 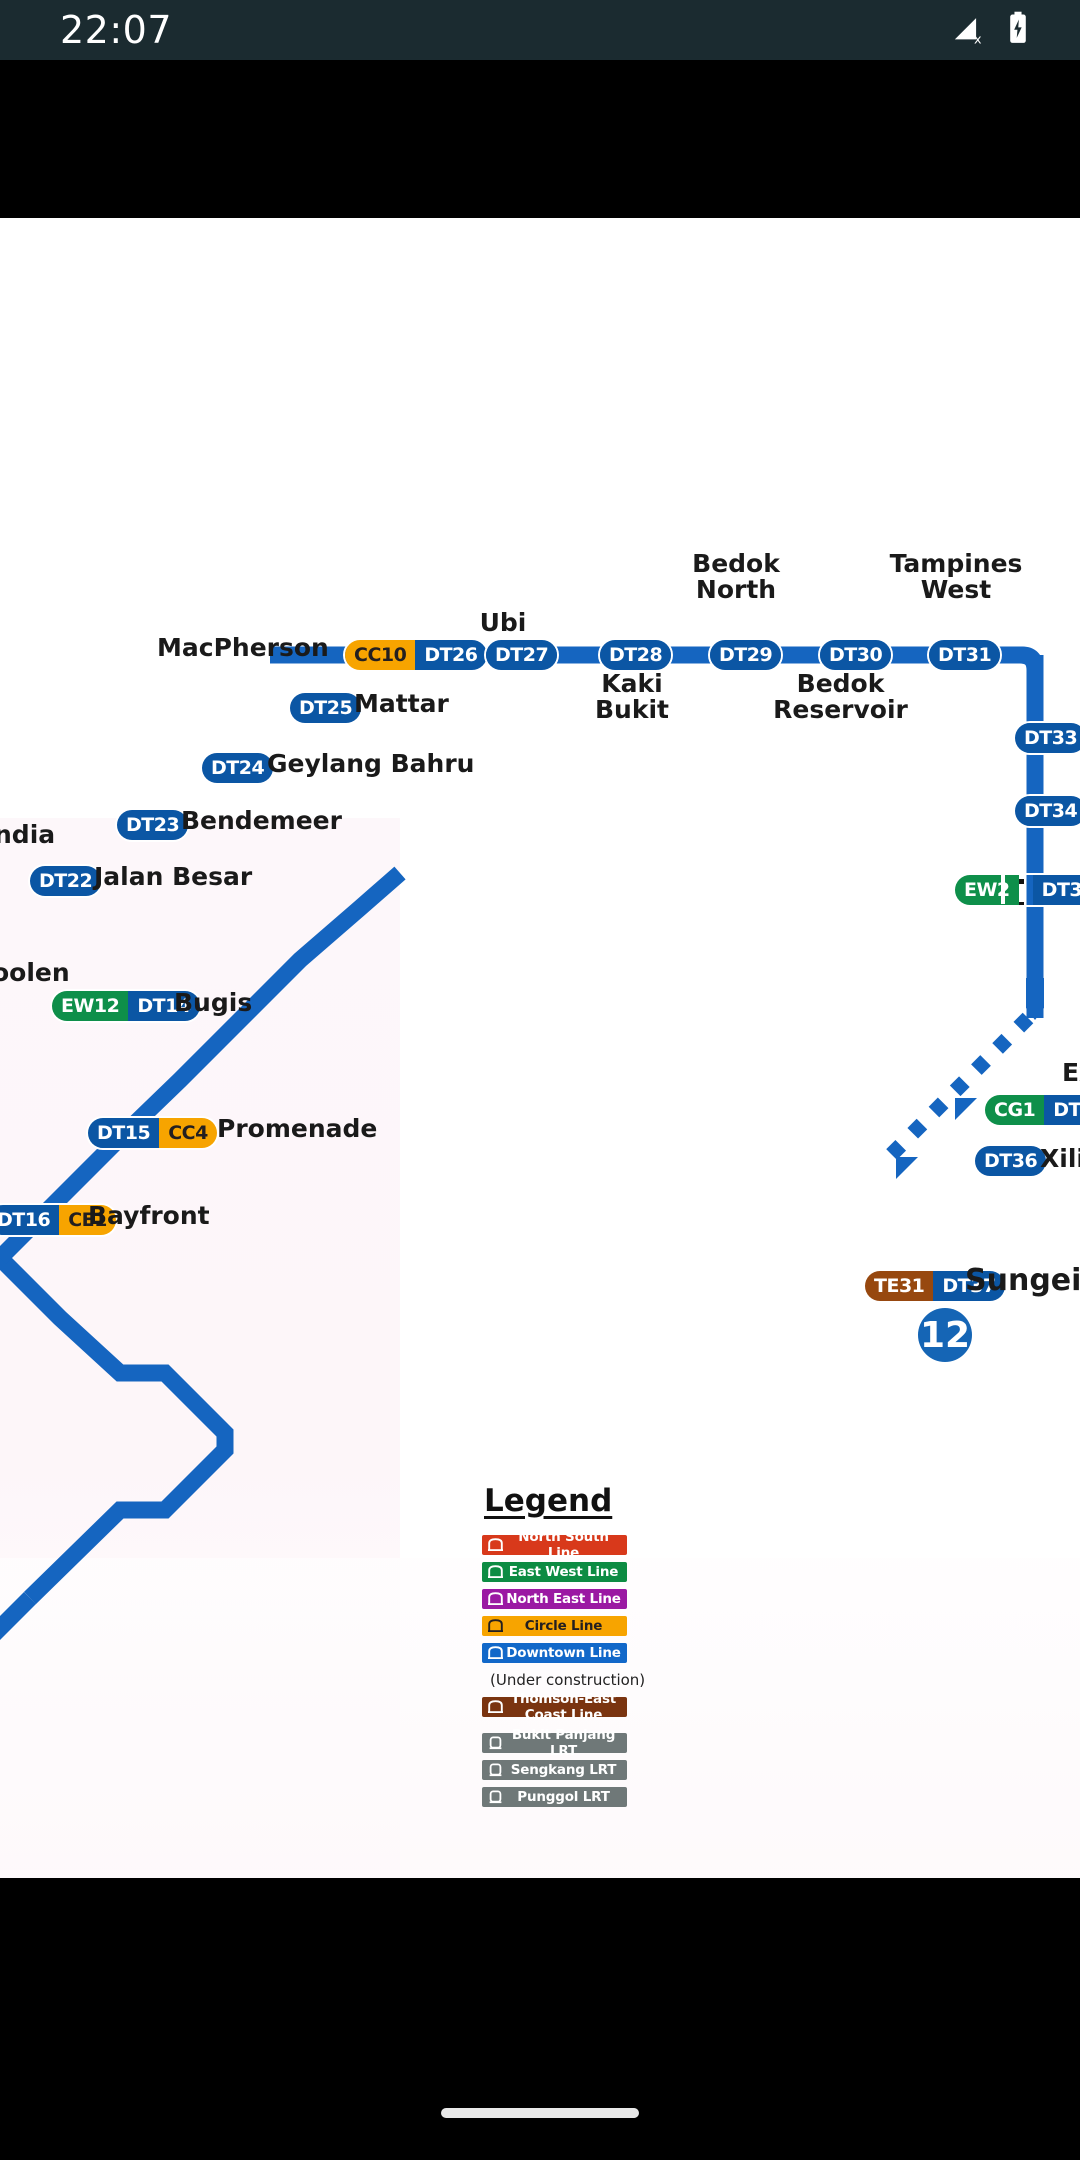 What do you see at coordinates (188, 1133) in the screenshot?
I see `bullet-code-cc4: CC4` at bounding box center [188, 1133].